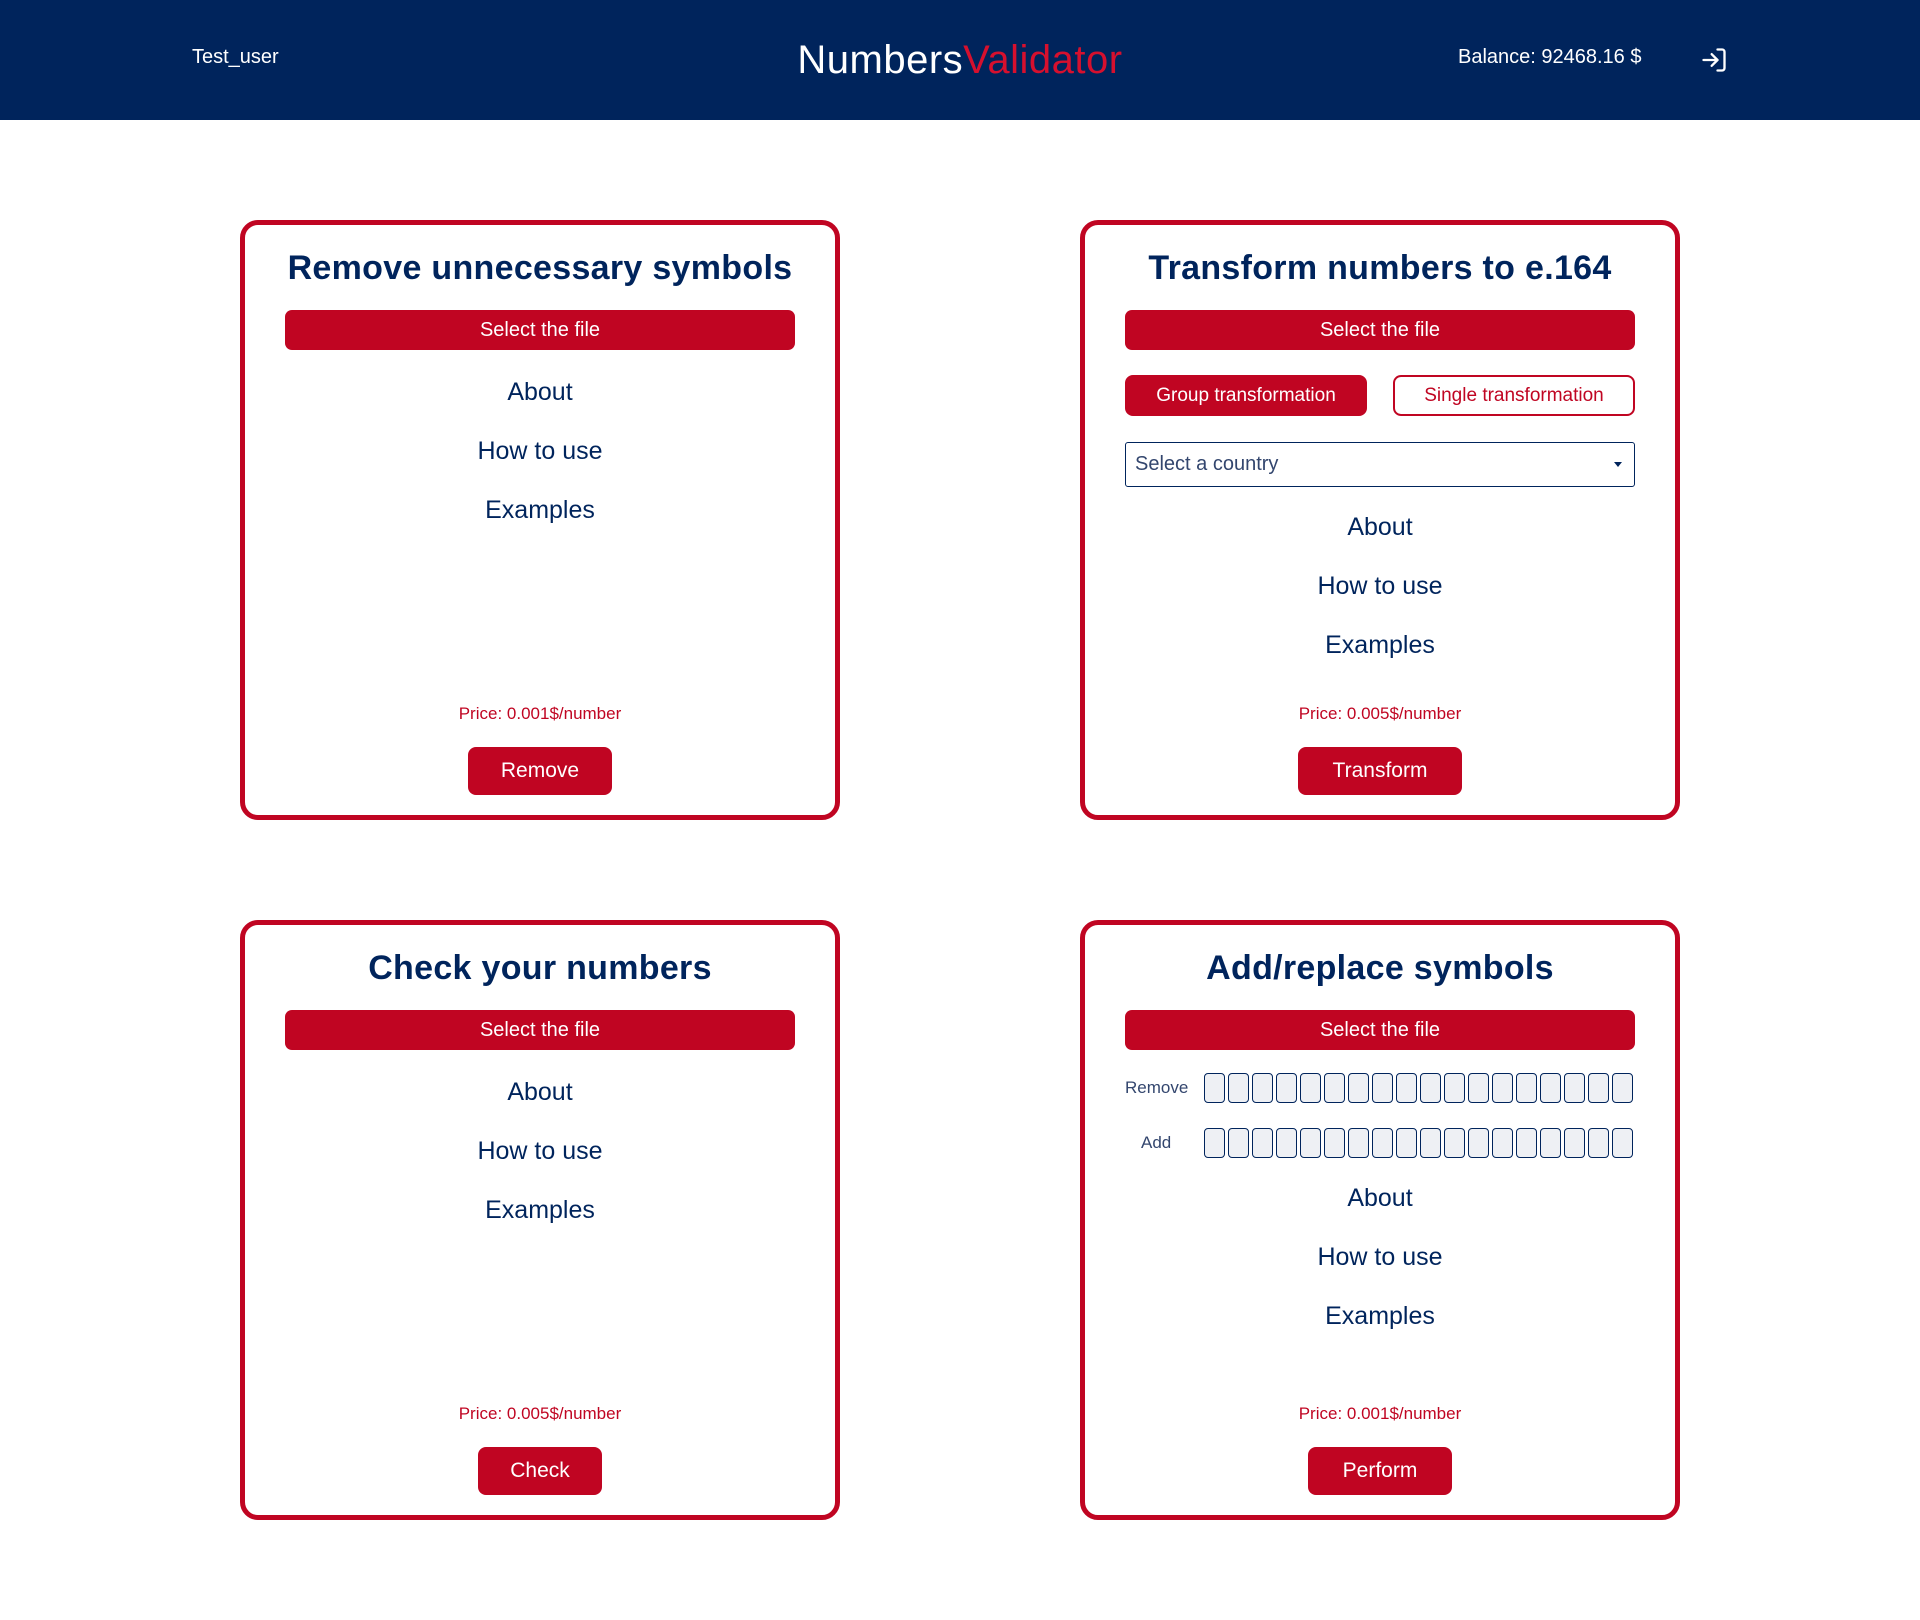  What do you see at coordinates (1514, 395) in the screenshot?
I see `tab-single-transformation: Single transformation` at bounding box center [1514, 395].